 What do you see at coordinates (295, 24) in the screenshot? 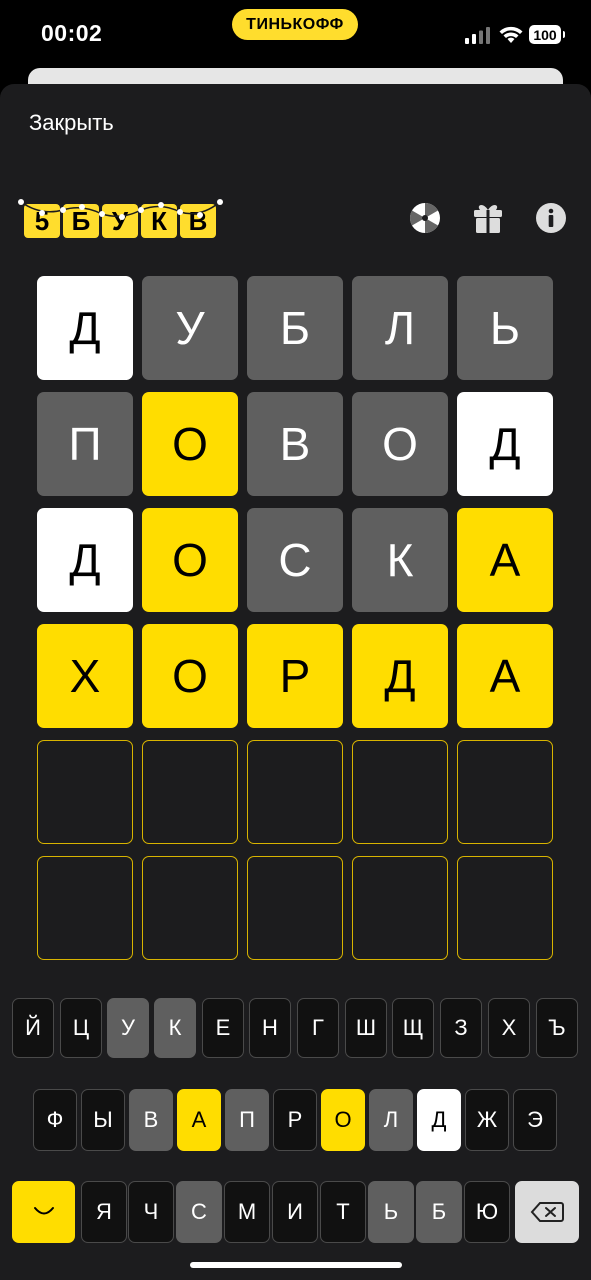
I see `brand-pill: ТИНЬКОФФ` at bounding box center [295, 24].